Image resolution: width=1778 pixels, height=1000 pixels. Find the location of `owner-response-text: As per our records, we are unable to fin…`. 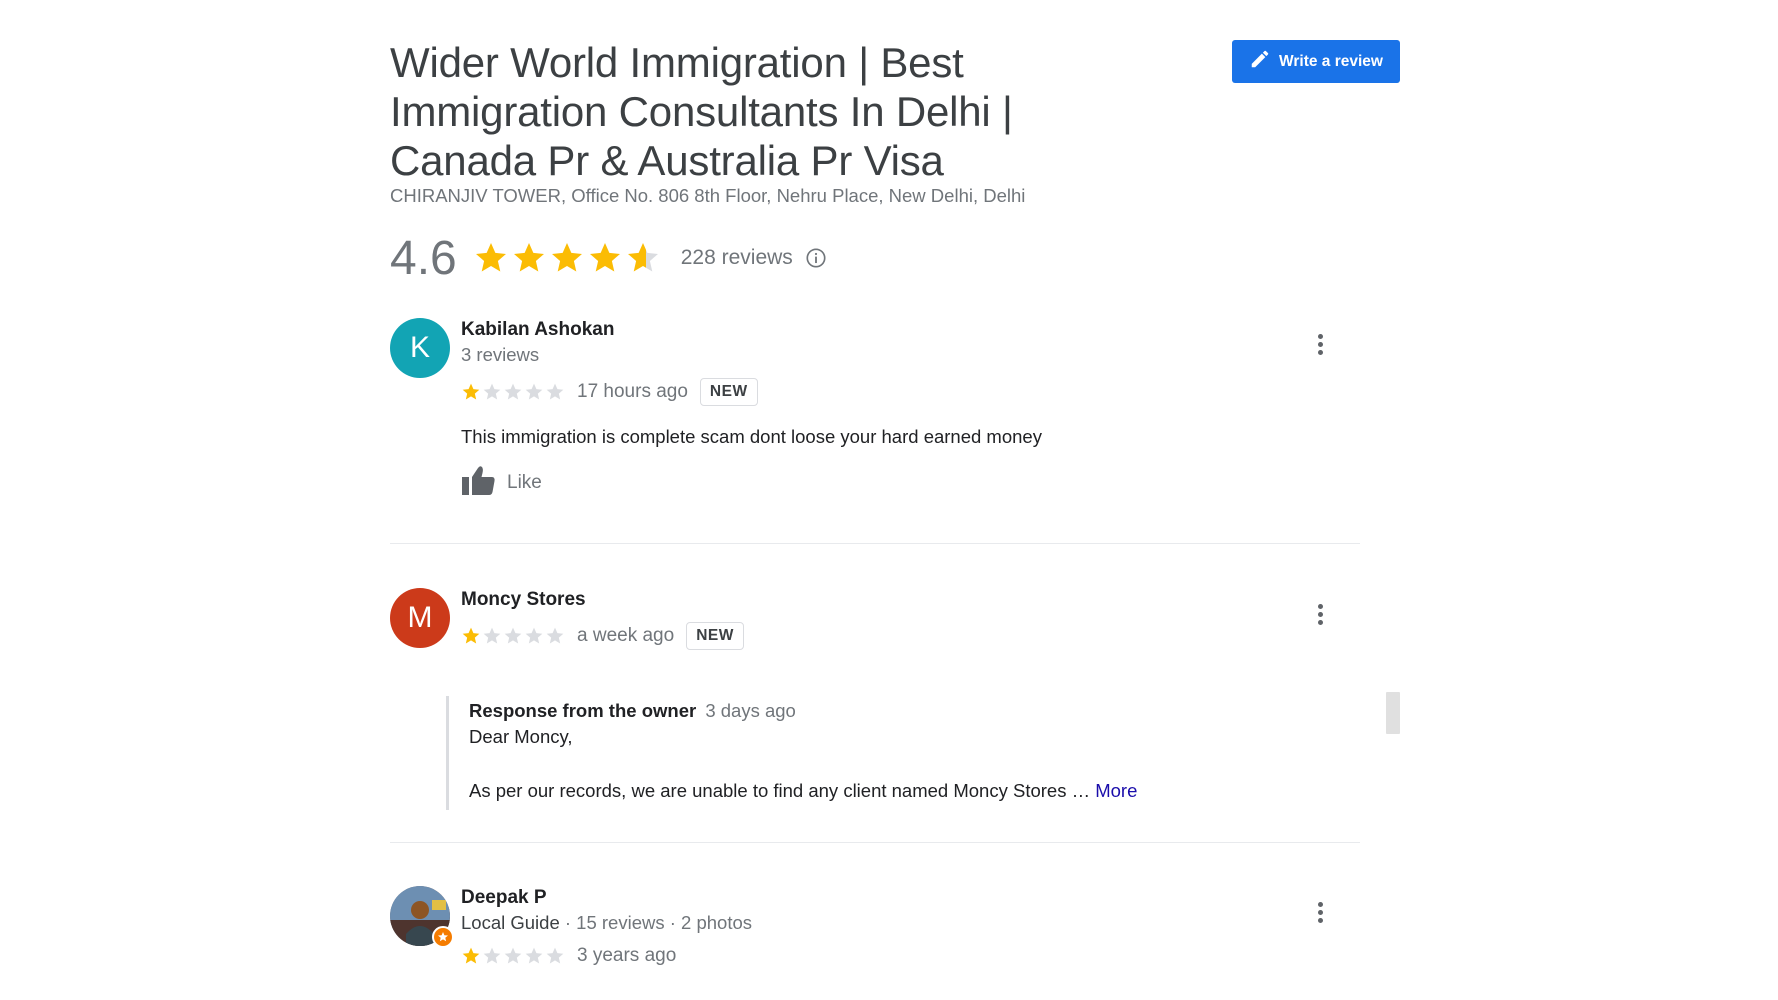

owner-response-text: As per our records, we are unable to fin… is located at coordinates (829, 791).